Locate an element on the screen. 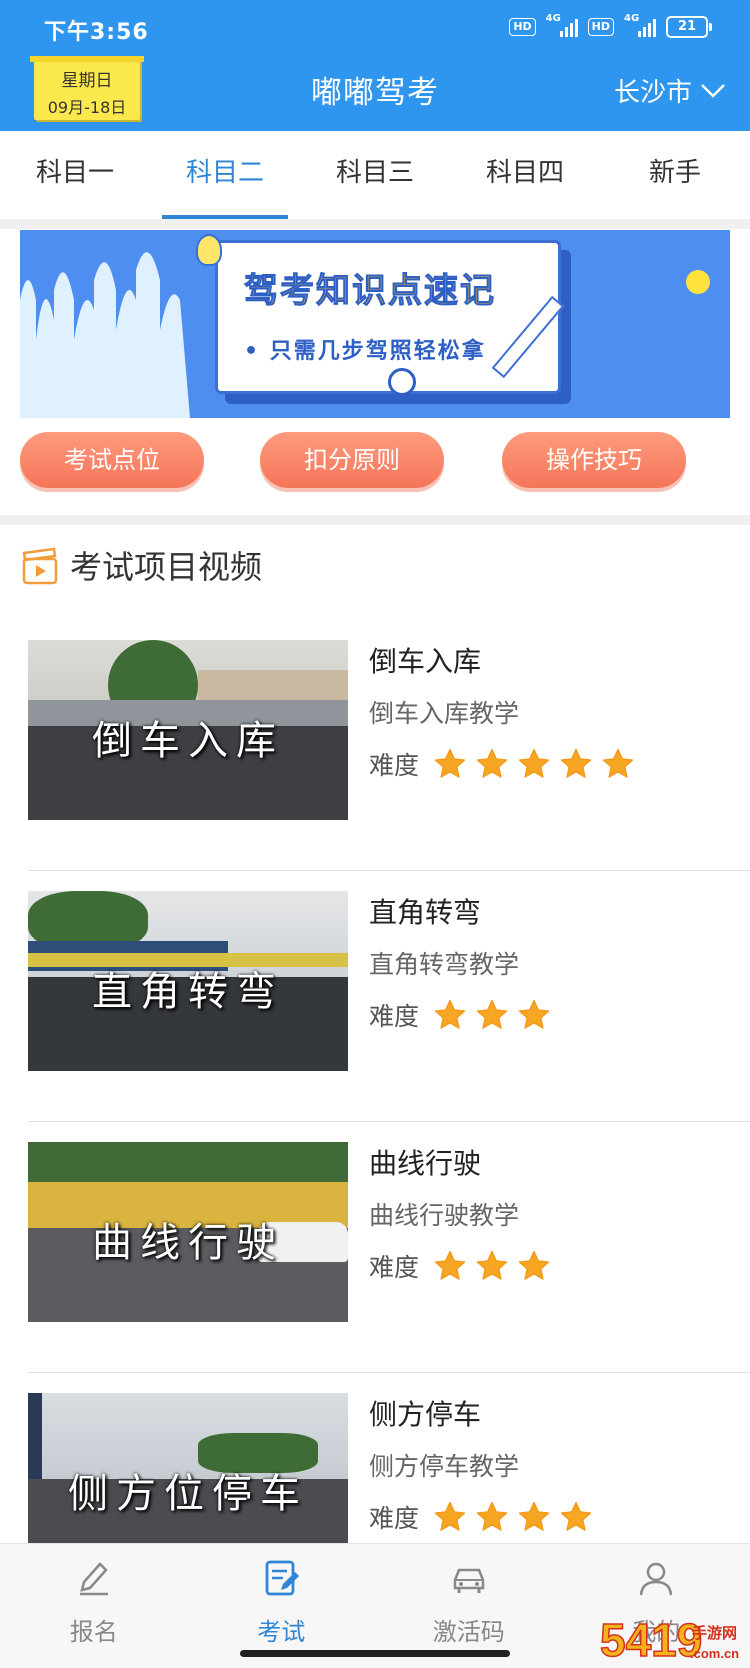  magnifier-icon is located at coordinates (402, 382).